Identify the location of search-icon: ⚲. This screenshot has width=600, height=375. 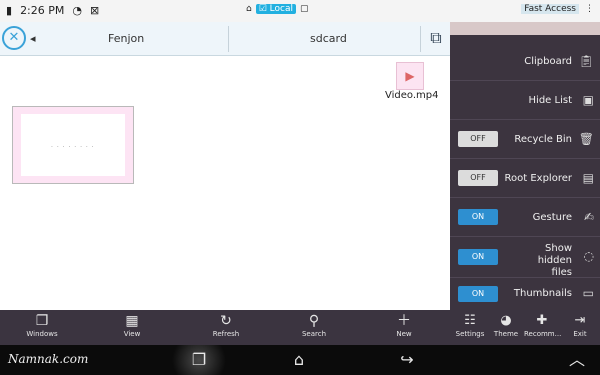
(314, 321).